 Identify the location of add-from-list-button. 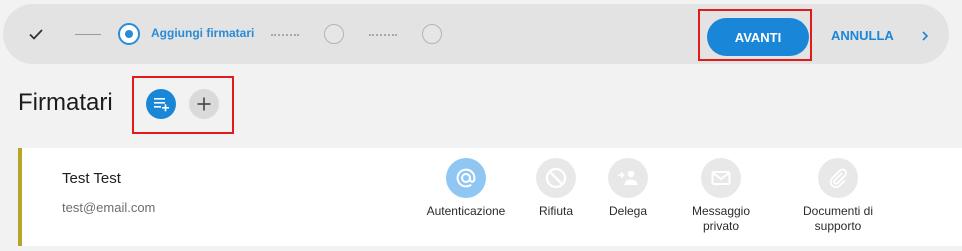
(161, 104).